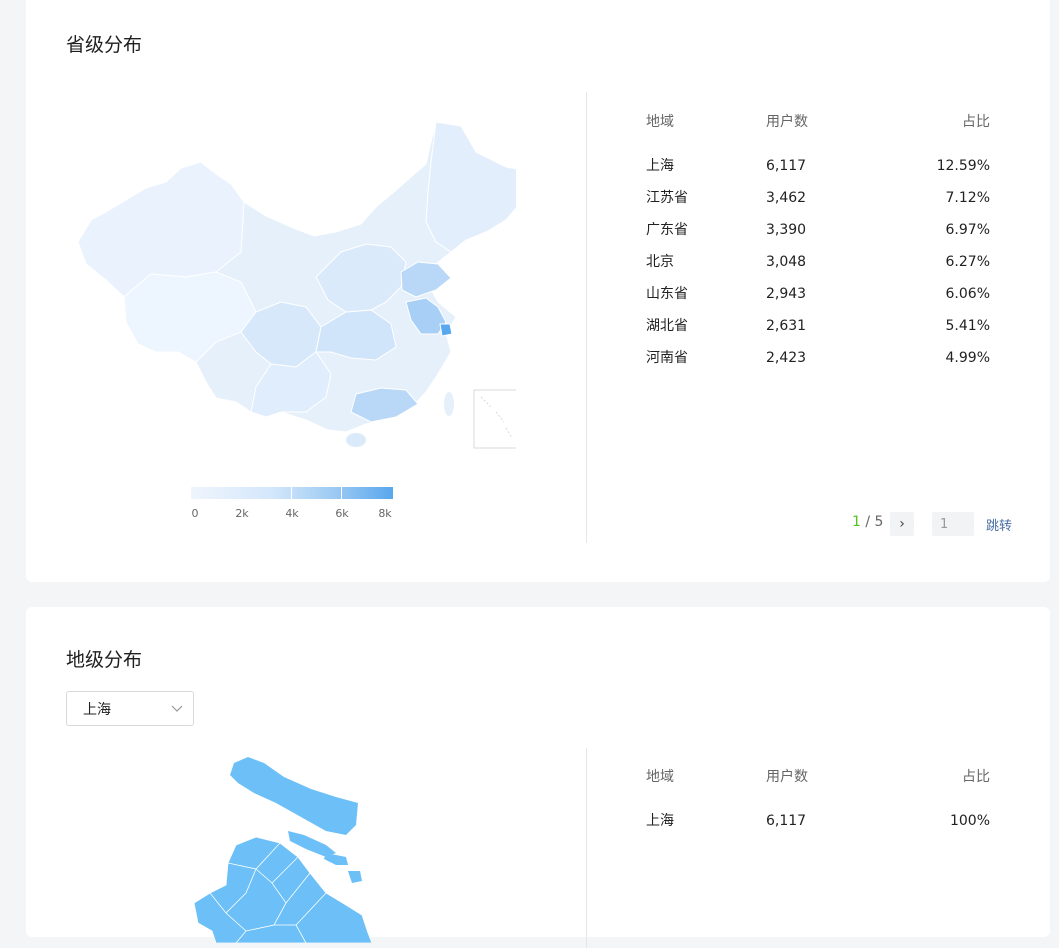 This screenshot has width=1059, height=948. What do you see at coordinates (104, 660) in the screenshot?
I see `city-section-title: 地级分布` at bounding box center [104, 660].